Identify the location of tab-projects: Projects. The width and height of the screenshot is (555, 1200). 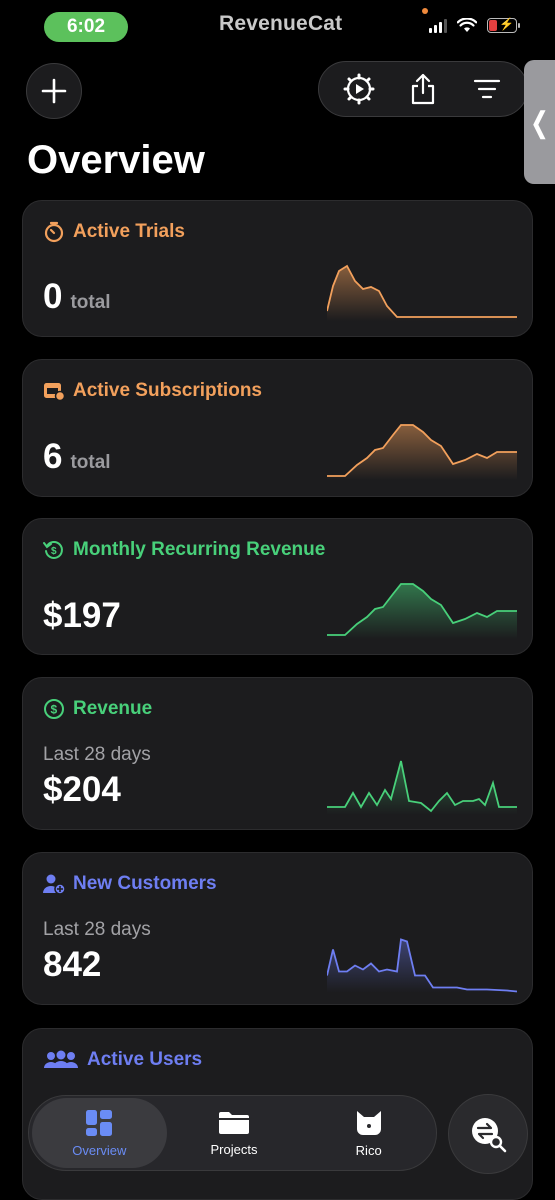
(234, 1133).